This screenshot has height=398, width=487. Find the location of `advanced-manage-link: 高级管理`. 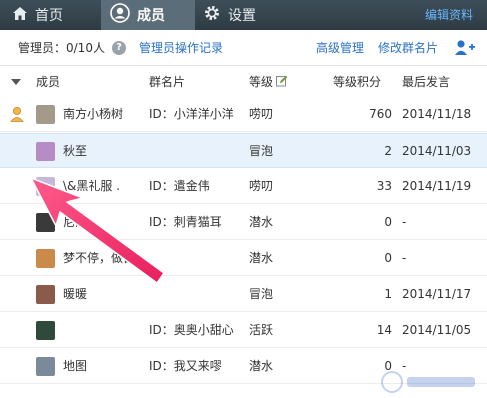

advanced-manage-link: 高级管理 is located at coordinates (340, 48).